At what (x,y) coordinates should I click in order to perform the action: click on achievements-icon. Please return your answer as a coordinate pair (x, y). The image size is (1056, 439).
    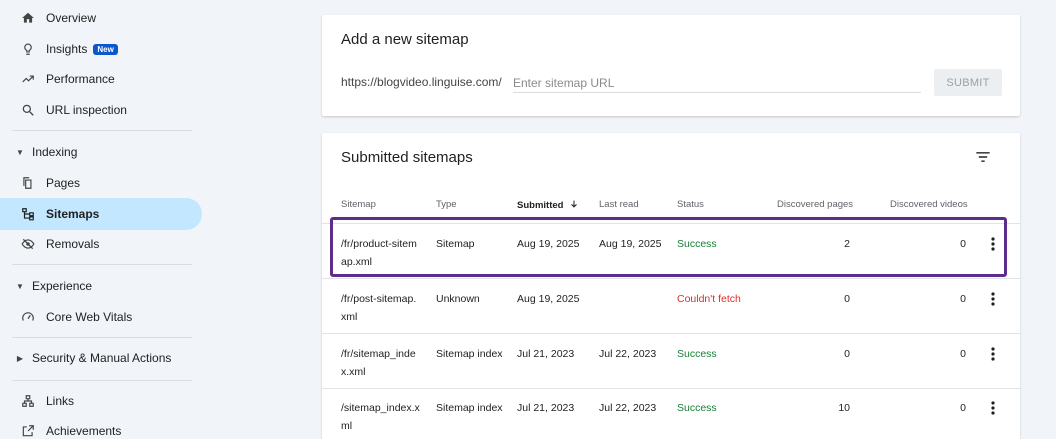
    Looking at the image, I should click on (28, 431).